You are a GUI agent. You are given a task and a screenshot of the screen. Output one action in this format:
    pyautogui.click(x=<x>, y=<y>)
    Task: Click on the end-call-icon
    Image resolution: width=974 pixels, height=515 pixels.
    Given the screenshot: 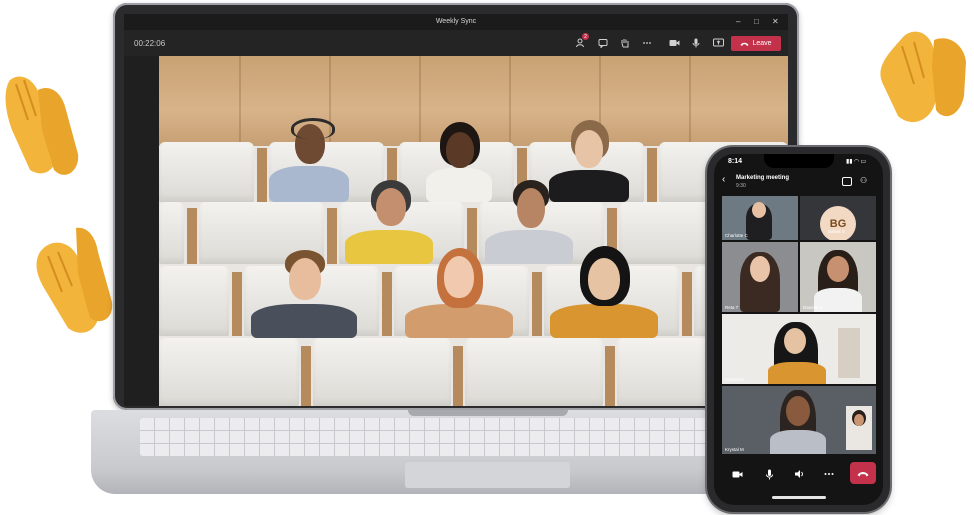 What is the action you would take?
    pyautogui.click(x=863, y=473)
    